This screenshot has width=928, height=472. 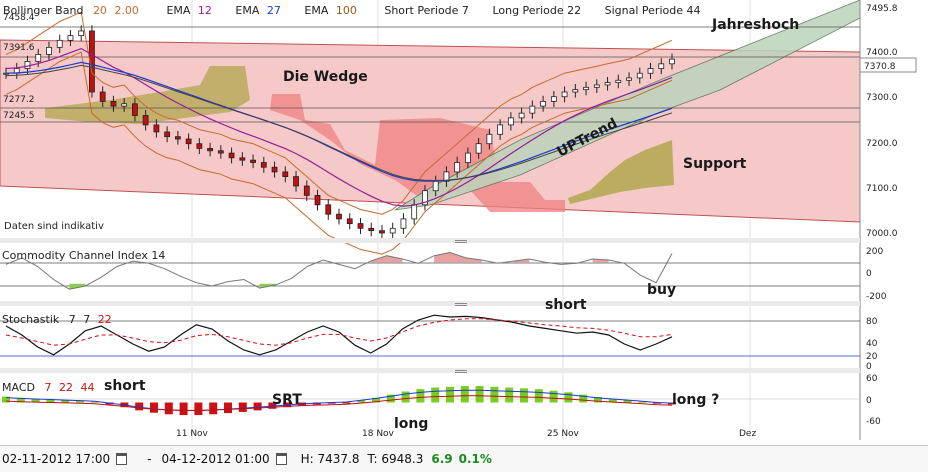 I want to click on y-tick: -60, so click(x=873, y=422).